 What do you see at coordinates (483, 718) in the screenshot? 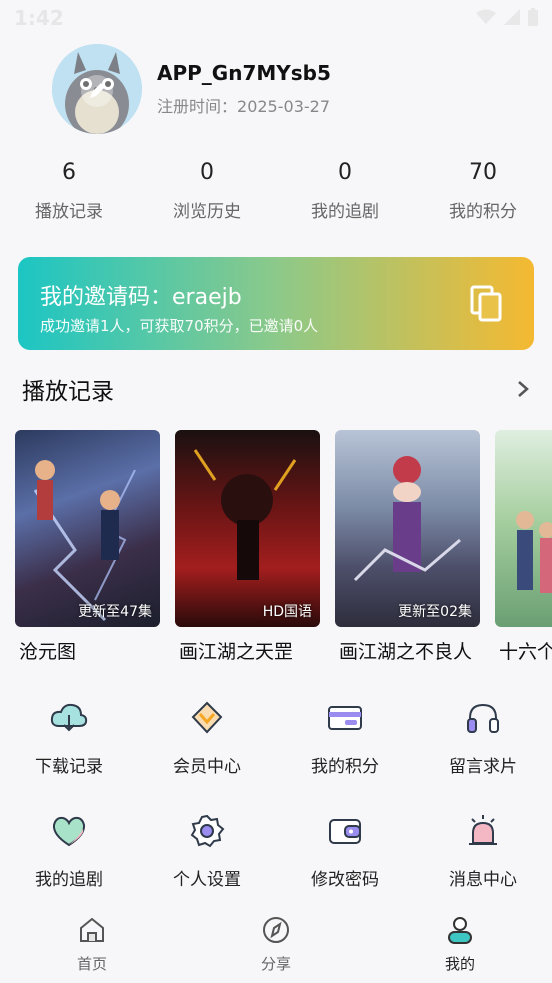
I see `headphones-icon` at bounding box center [483, 718].